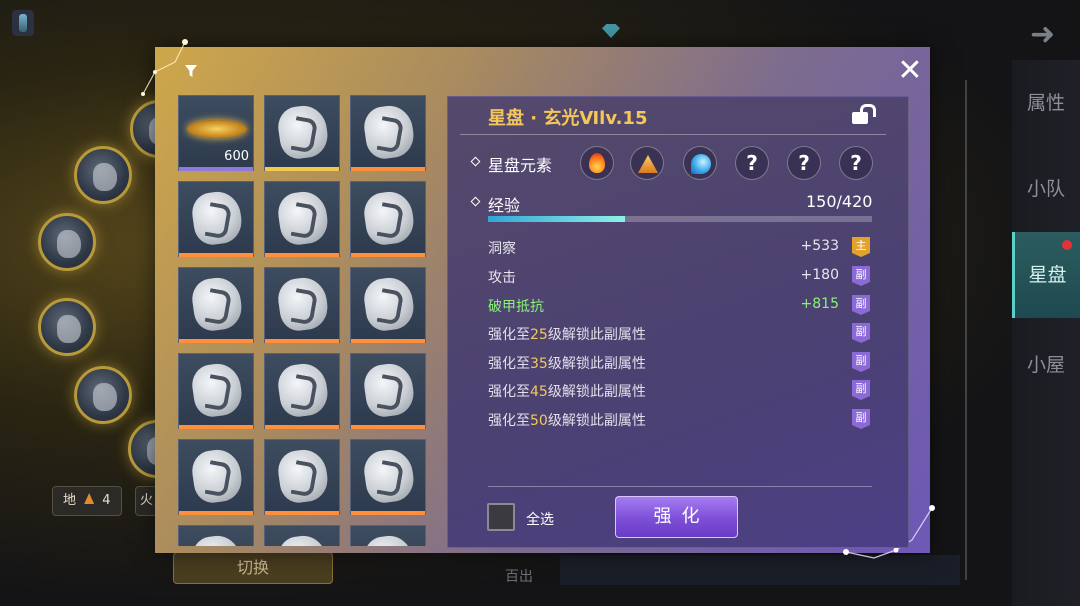 This screenshot has height=606, width=1080. Describe the element at coordinates (700, 163) in the screenshot. I see `water-element-icon` at that location.